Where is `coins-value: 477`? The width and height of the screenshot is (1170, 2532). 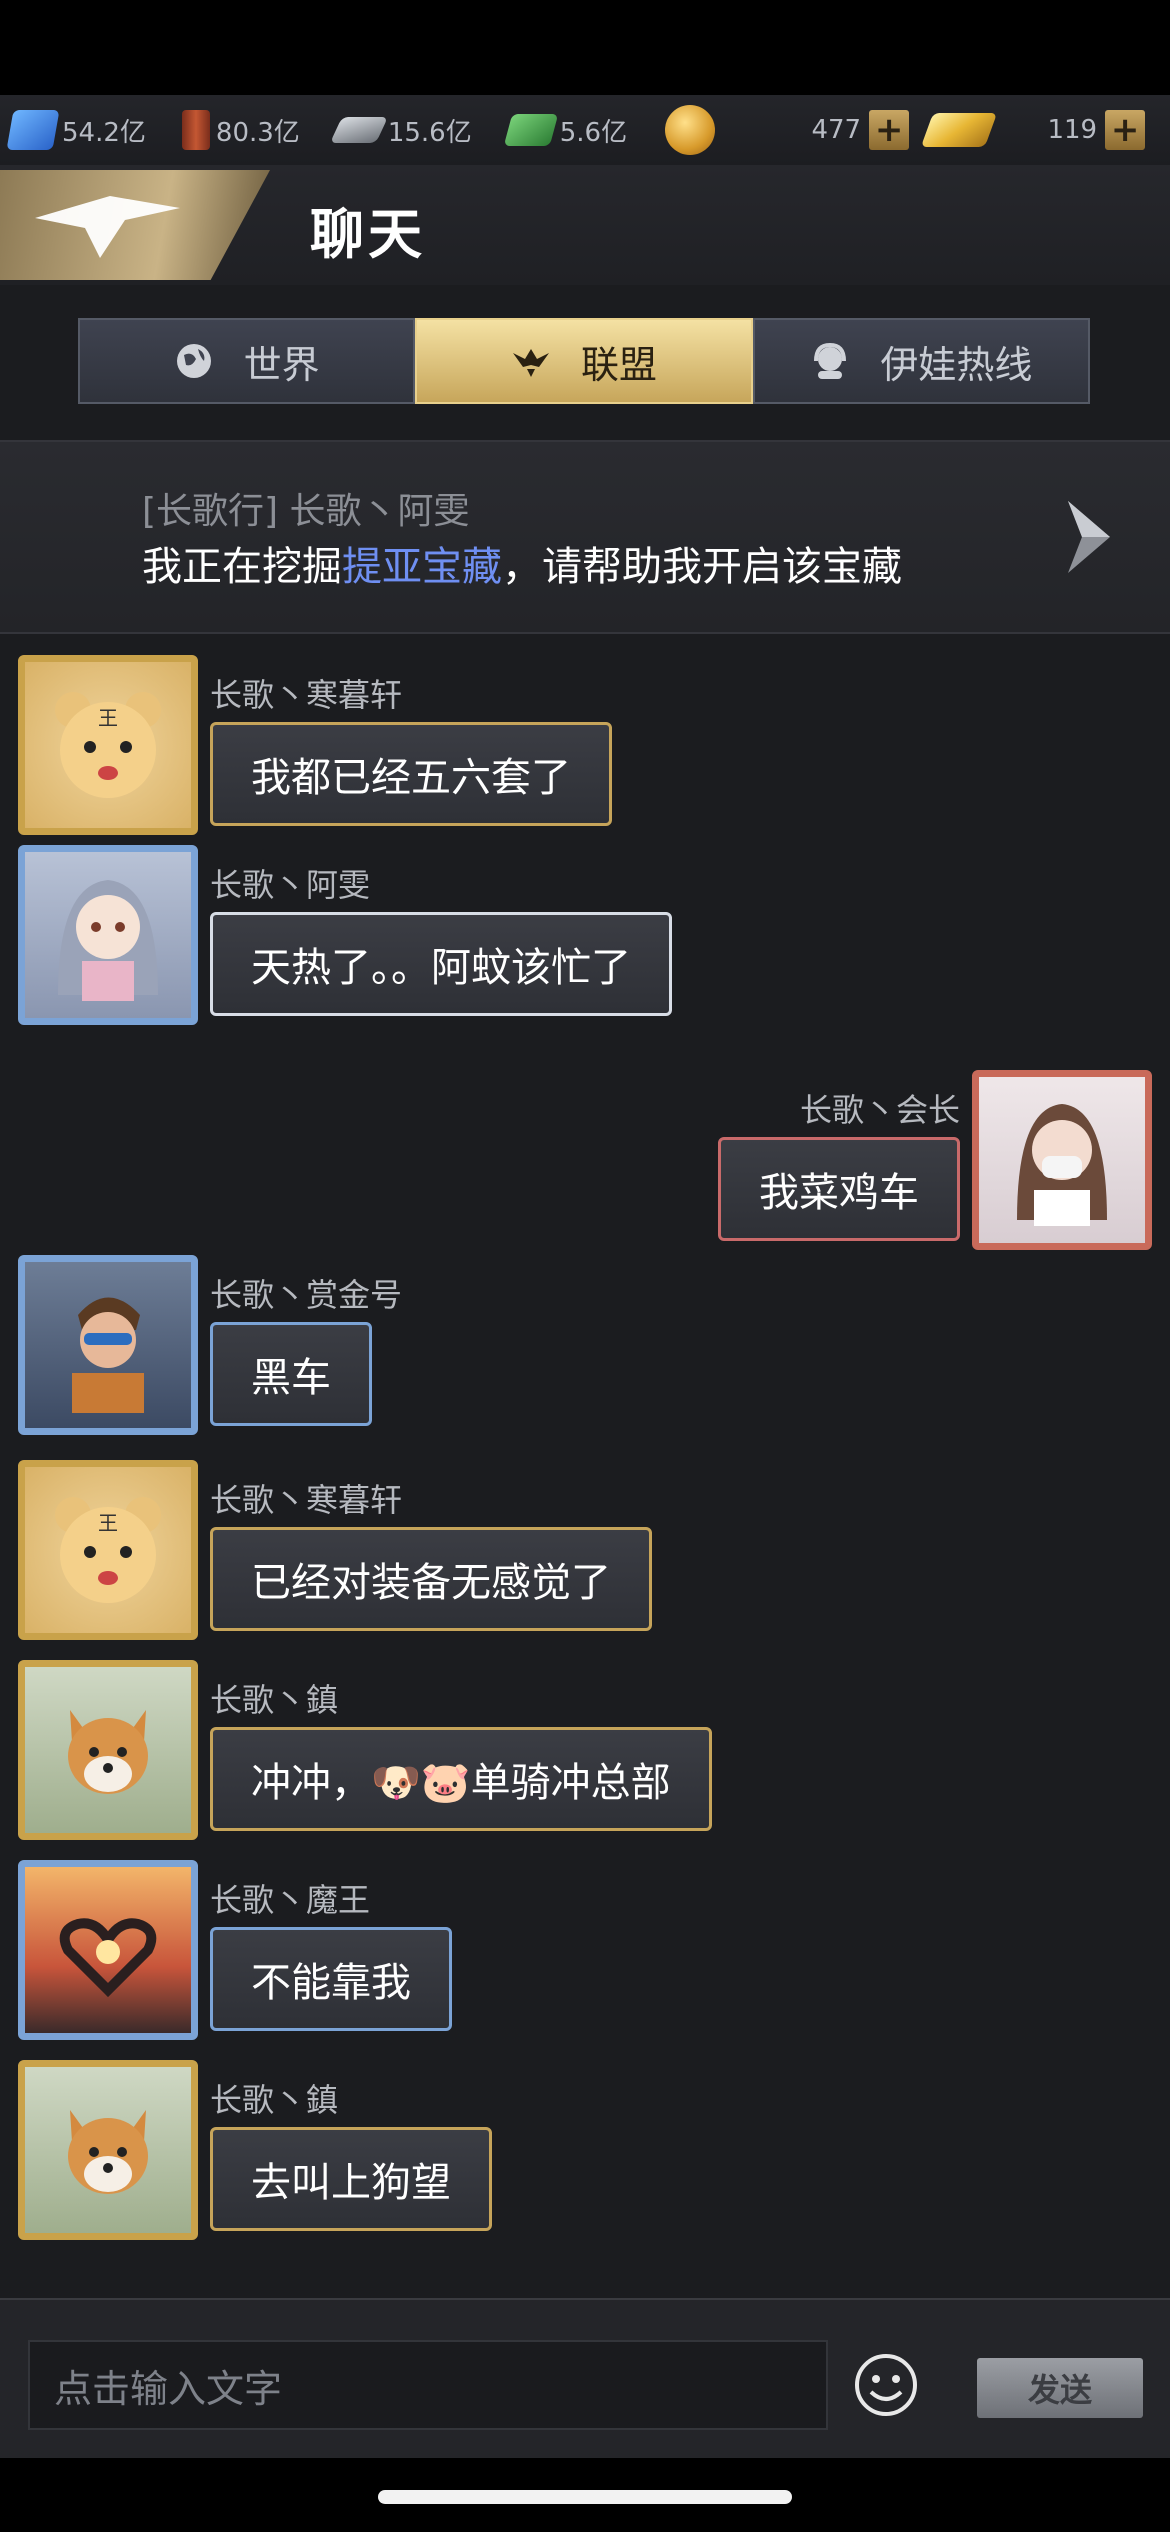
coins-value: 477 is located at coordinates (836, 130).